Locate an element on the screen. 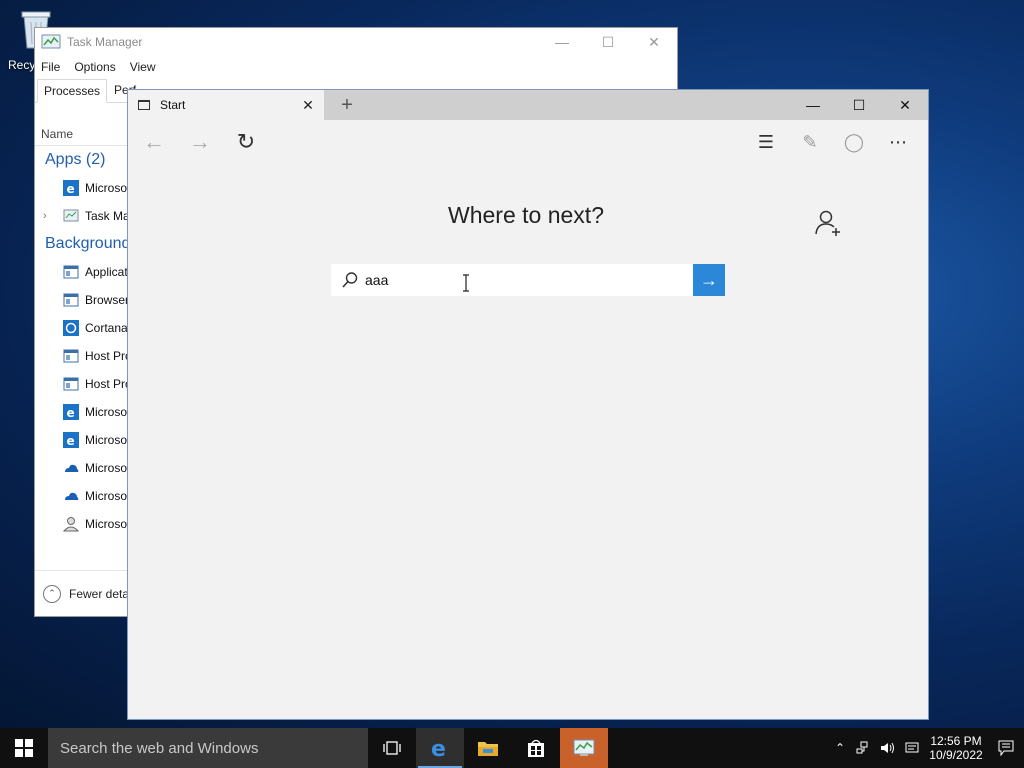  menu-file: File is located at coordinates (50, 67).